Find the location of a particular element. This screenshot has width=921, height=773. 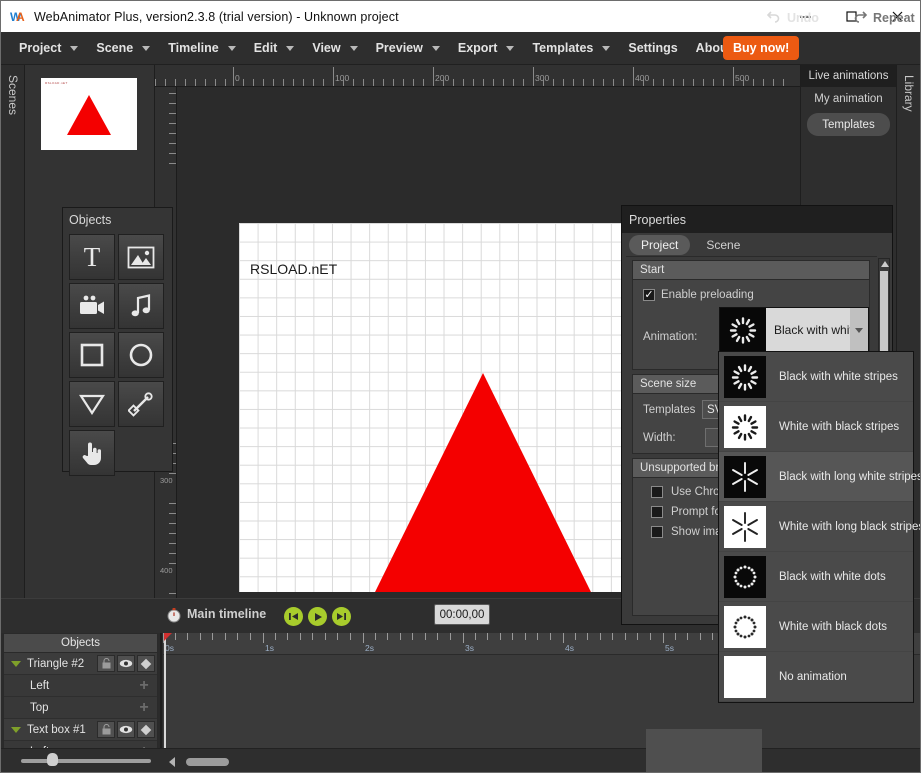

objects-panel: Objects T is located at coordinates (117, 341).